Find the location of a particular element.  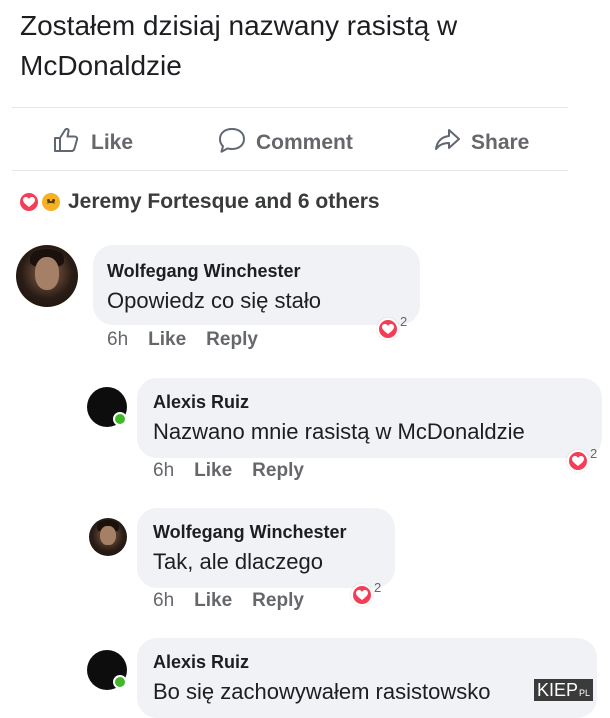

comment-button-label: Comment is located at coordinates (304, 142).